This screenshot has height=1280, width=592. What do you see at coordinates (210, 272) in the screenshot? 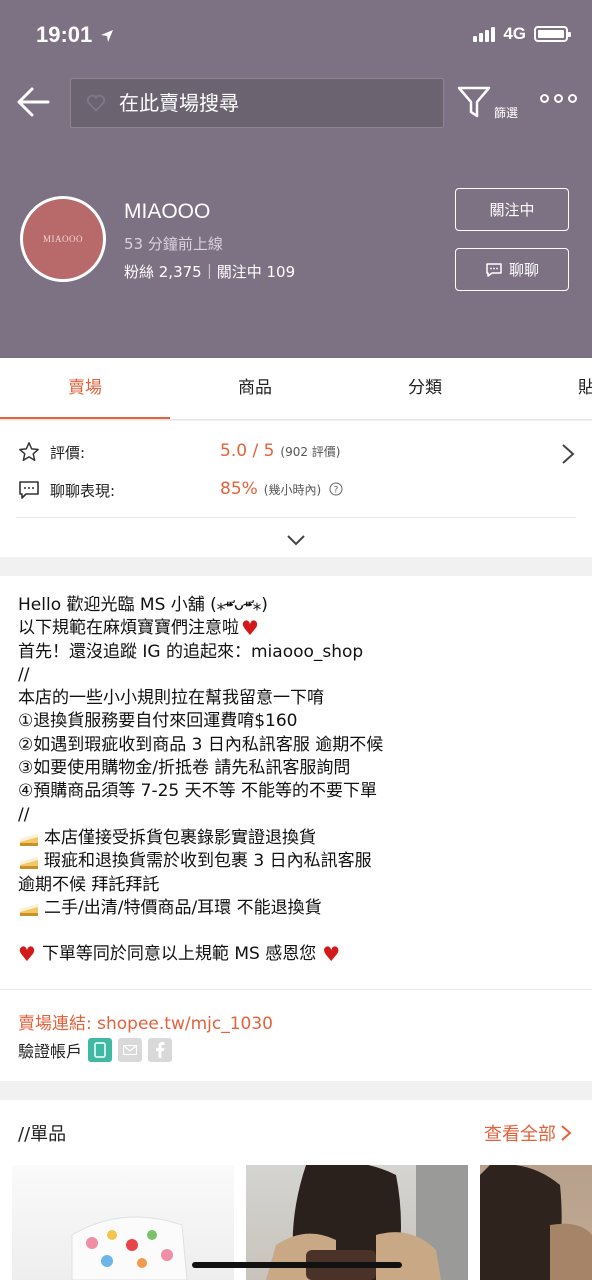
I see `shop-stats: 粉絲 2,375｜關注中 109` at bounding box center [210, 272].